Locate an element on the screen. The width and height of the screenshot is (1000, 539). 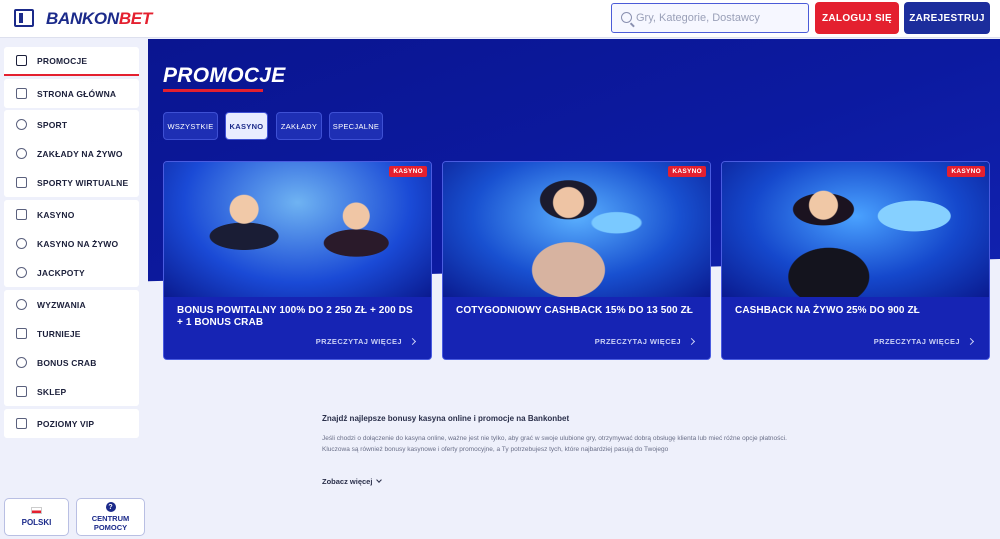
logo-text-right: BET is located at coordinates (135, 18).